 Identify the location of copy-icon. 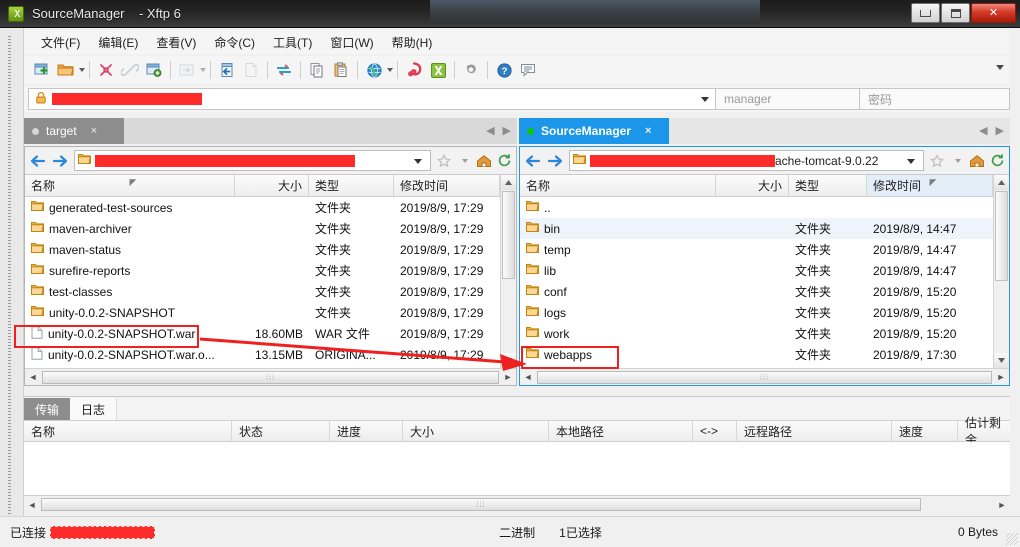
(317, 70).